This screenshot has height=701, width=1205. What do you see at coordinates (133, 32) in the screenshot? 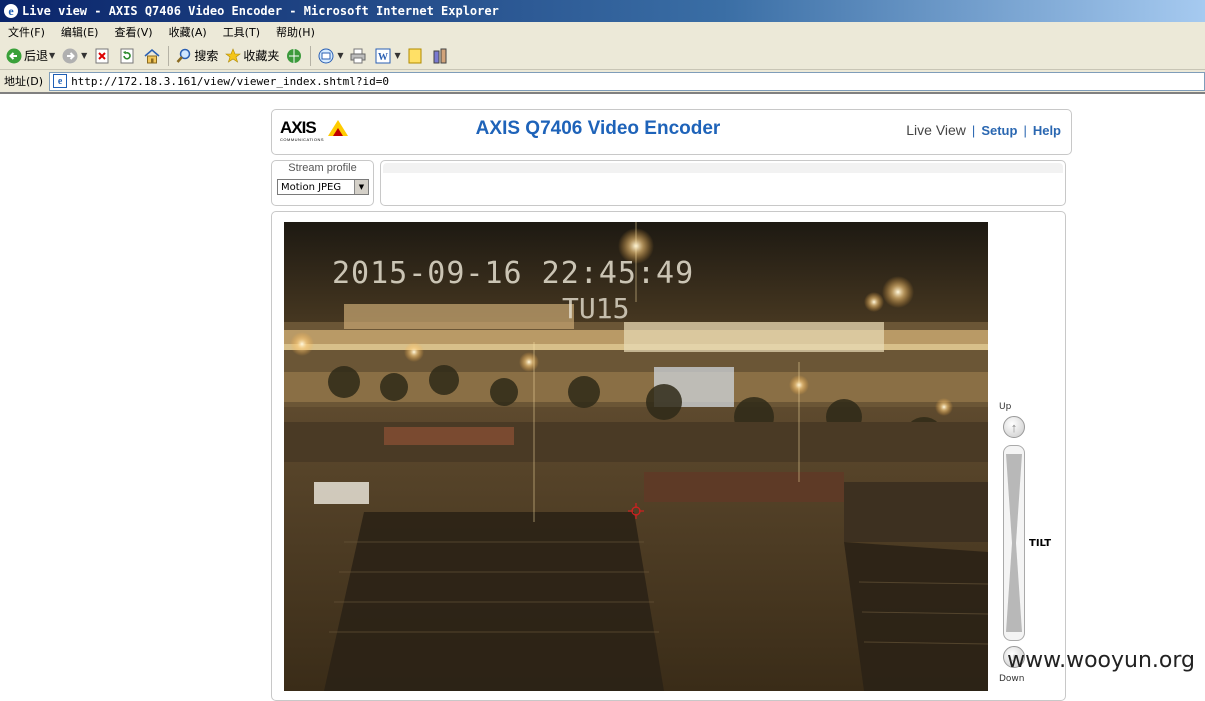
I see `menu-view: 查看(V)` at bounding box center [133, 32].